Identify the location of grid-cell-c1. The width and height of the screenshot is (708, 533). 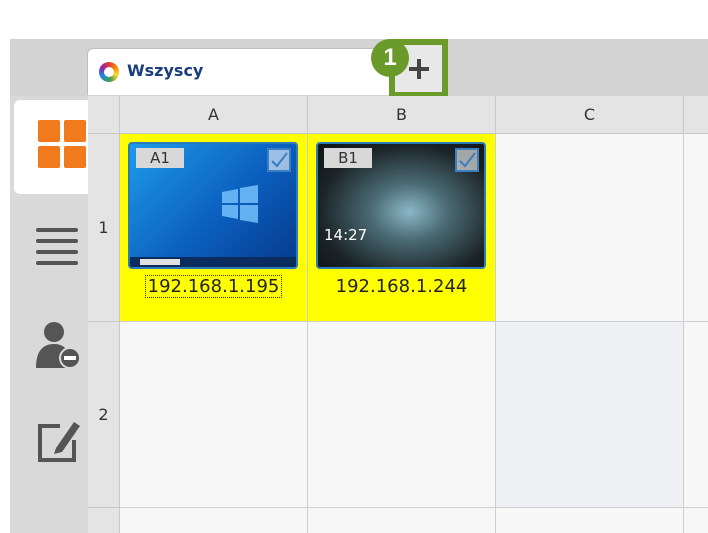
(590, 228).